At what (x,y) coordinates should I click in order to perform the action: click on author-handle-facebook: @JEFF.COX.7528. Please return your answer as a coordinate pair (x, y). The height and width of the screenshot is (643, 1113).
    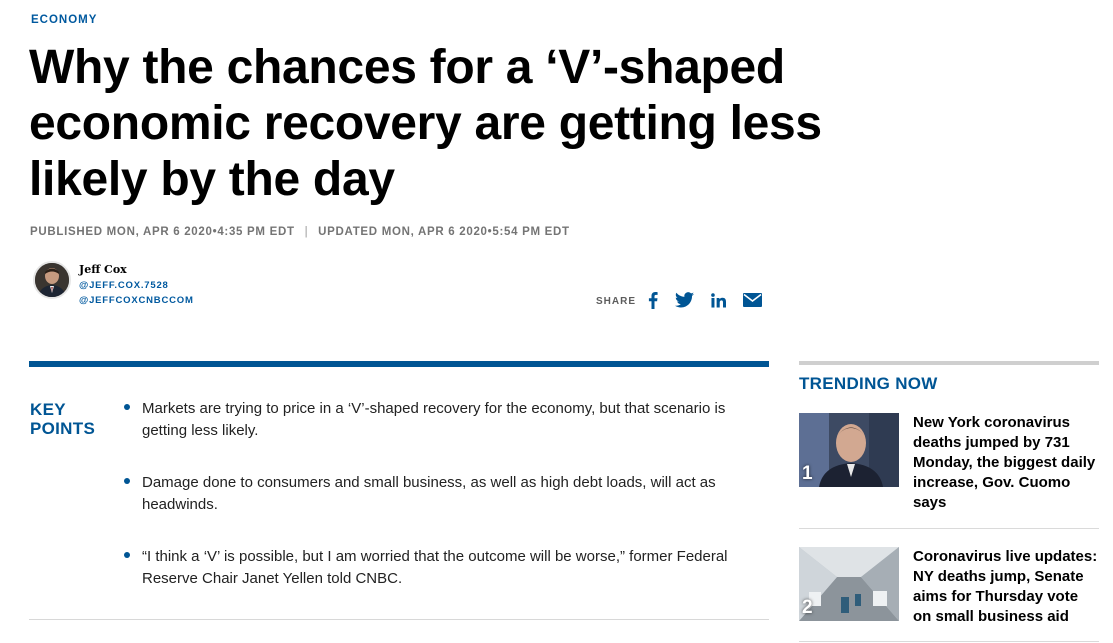
    Looking at the image, I should click on (136, 285).